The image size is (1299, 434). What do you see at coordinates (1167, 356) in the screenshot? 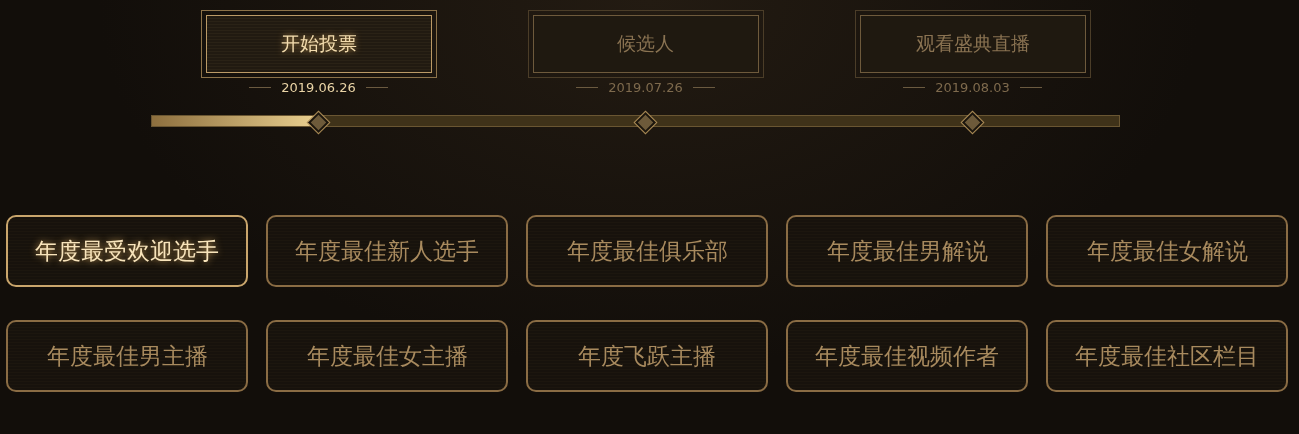
I see `award-category-button: 年度最佳社区栏目` at bounding box center [1167, 356].